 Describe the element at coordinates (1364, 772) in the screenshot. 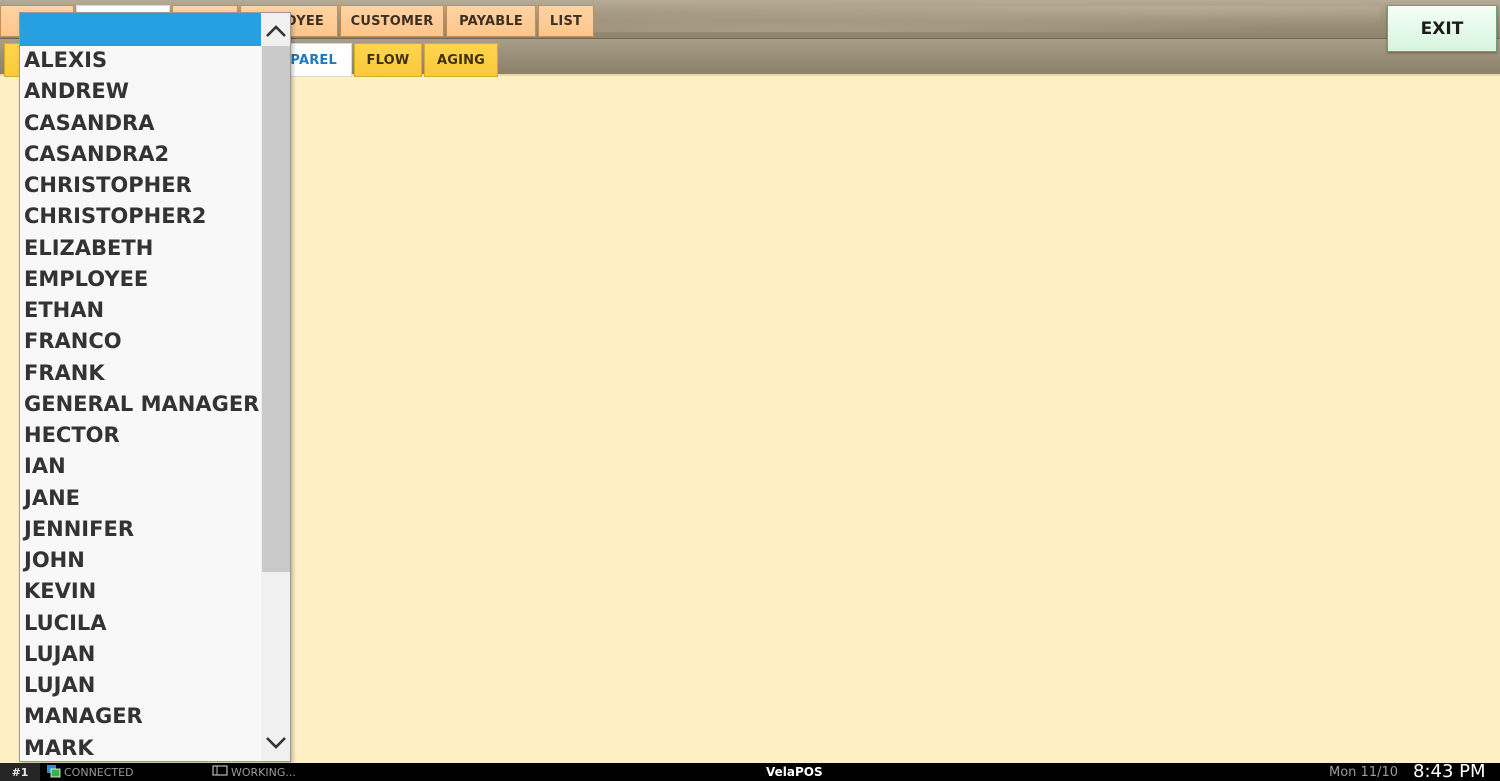

I see `date-label: Mon 11/10` at that location.